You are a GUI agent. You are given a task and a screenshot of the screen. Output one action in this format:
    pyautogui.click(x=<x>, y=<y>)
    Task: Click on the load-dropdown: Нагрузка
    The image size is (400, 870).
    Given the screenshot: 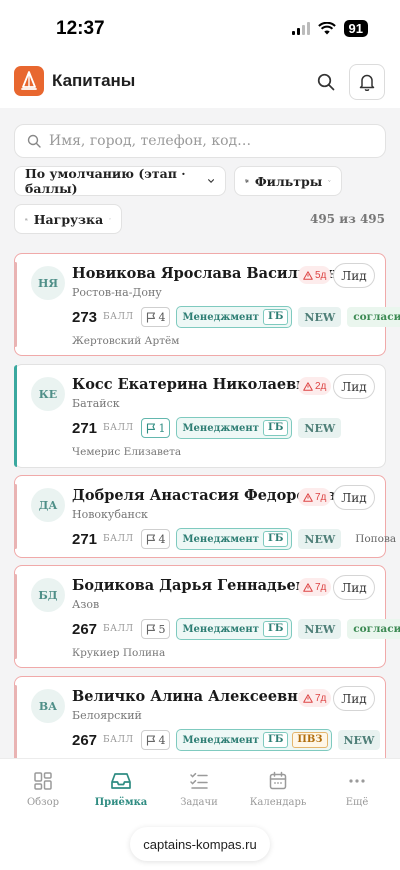 What is the action you would take?
    pyautogui.click(x=68, y=219)
    